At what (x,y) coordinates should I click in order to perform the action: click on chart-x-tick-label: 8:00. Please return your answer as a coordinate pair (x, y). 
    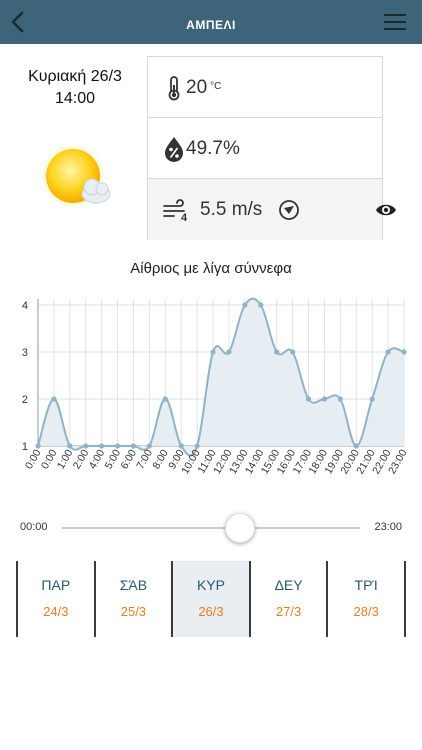
    Looking at the image, I should click on (160, 459).